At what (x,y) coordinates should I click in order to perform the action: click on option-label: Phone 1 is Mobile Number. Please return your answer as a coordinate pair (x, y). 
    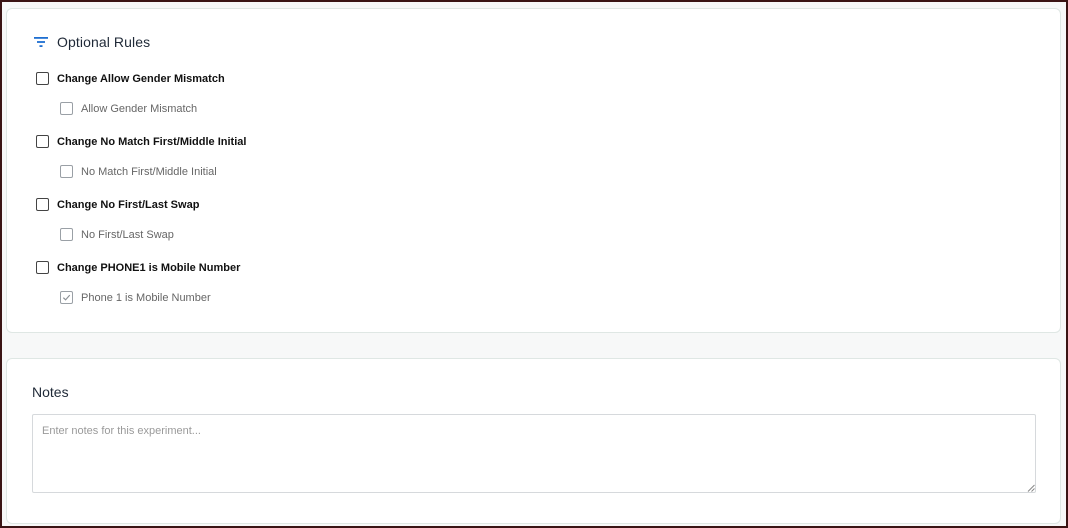
    Looking at the image, I should click on (146, 297).